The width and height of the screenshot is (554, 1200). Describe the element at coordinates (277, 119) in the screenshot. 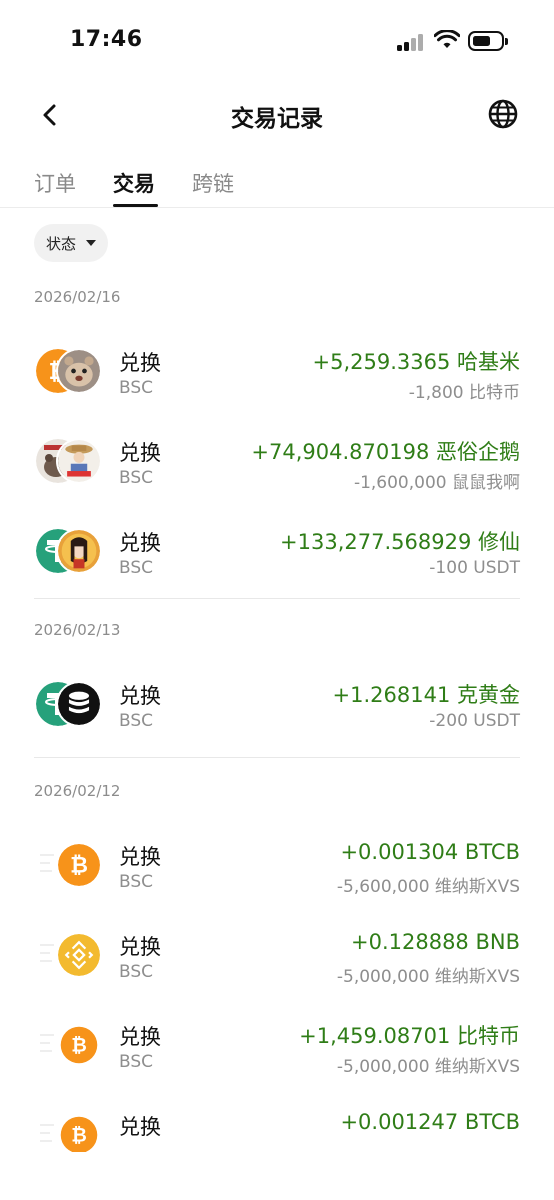

I see `page-title: 交易记录` at that location.